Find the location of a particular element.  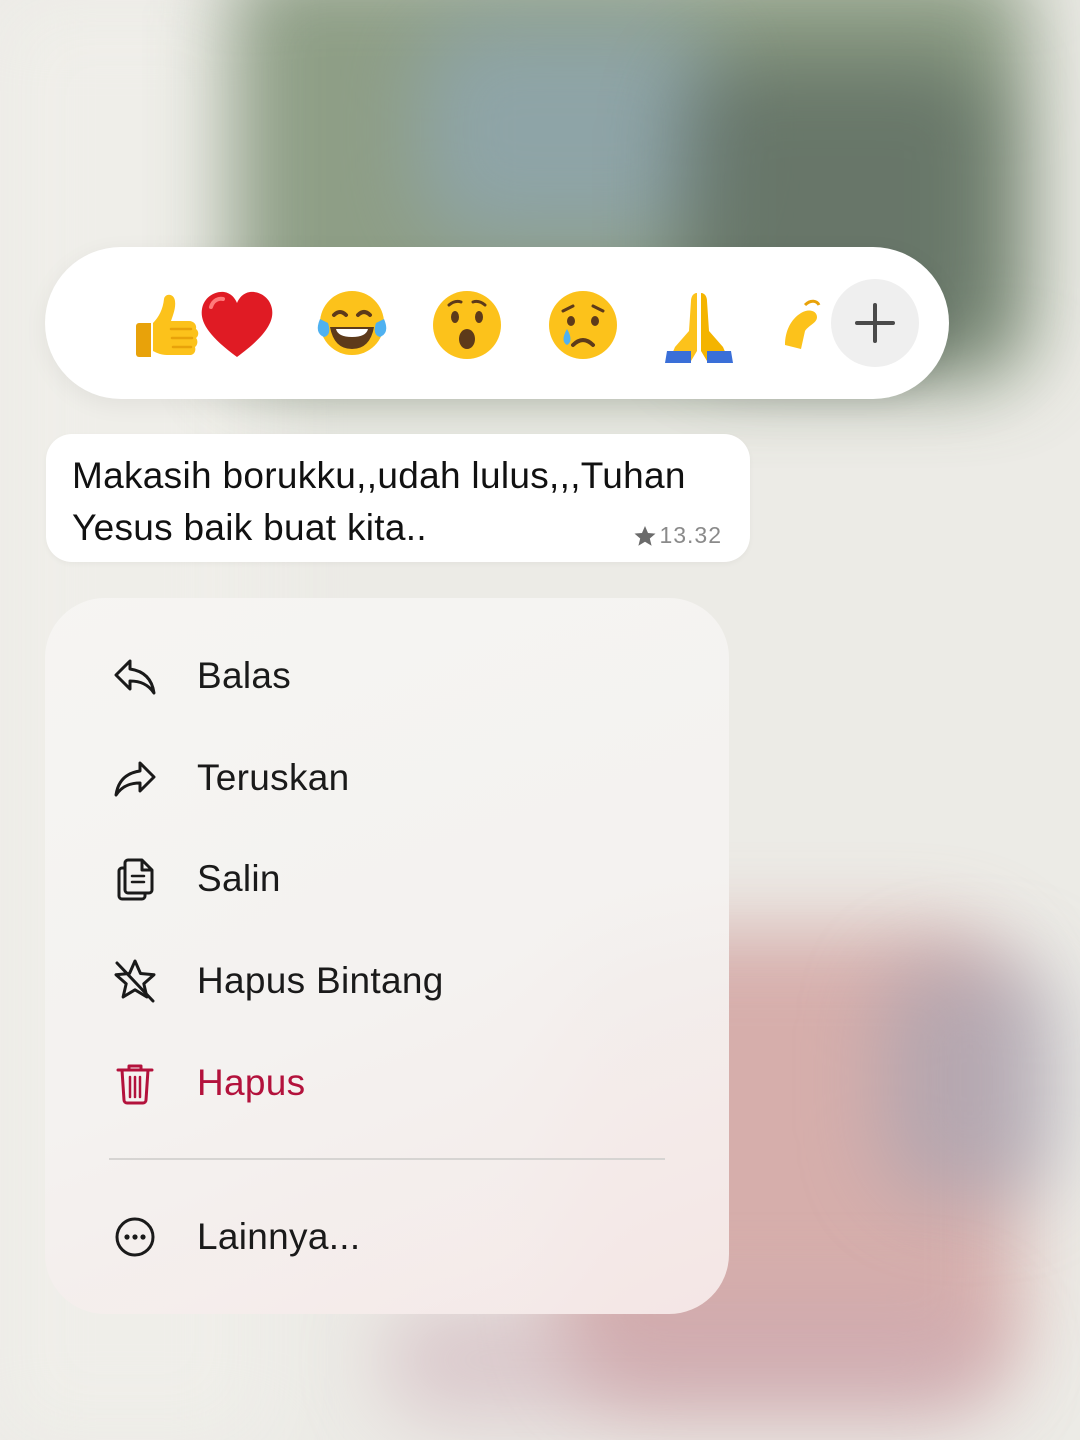

plus-icon is located at coordinates (875, 323).